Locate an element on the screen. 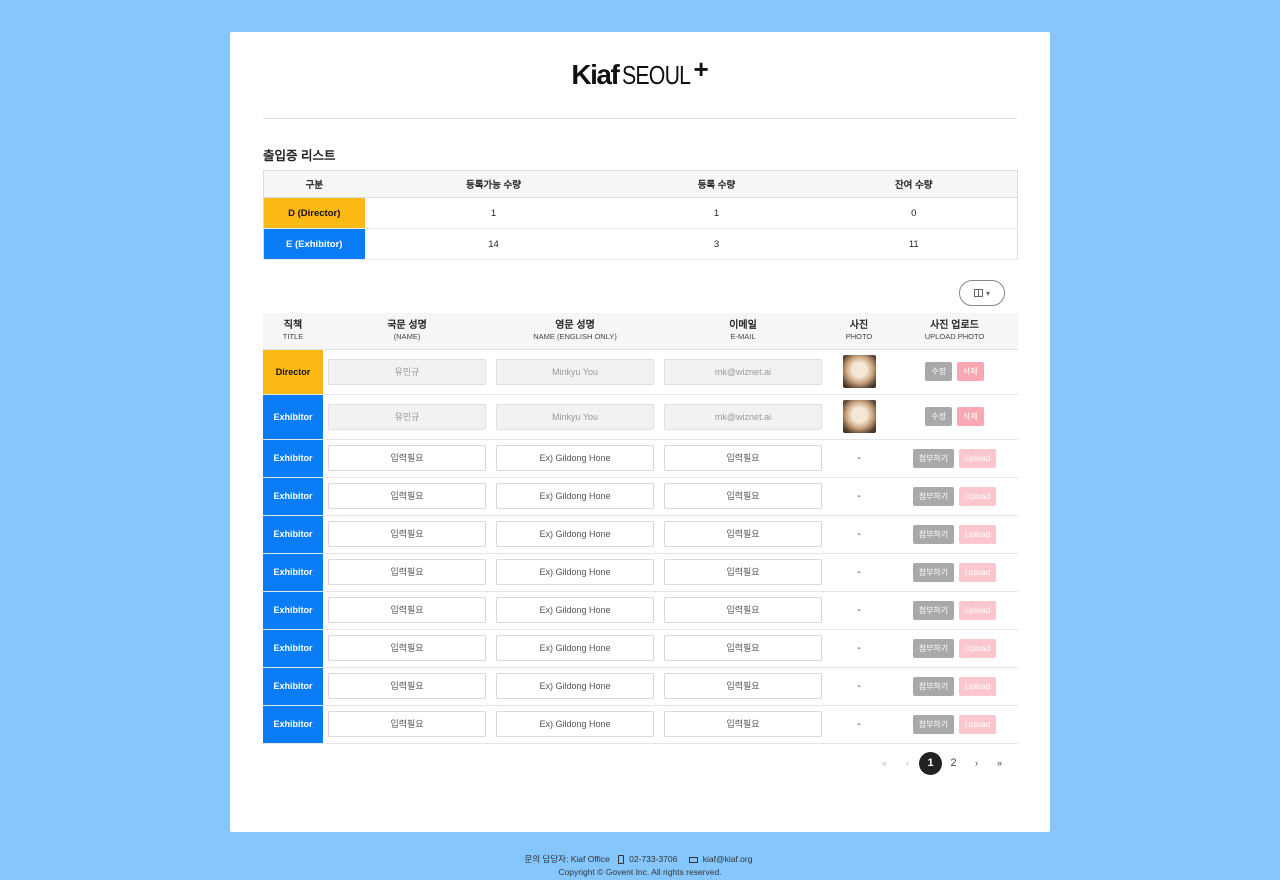 Image resolution: width=1280 pixels, height=880 pixels. page-1-button: 1 is located at coordinates (930, 763).